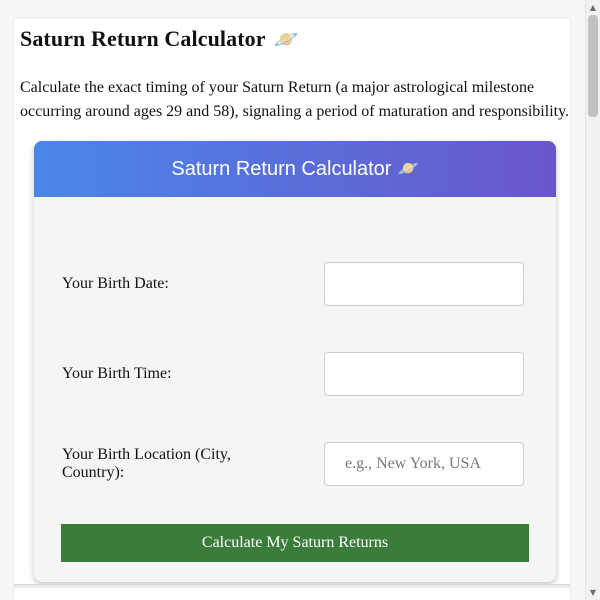 Image resolution: width=600 pixels, height=600 pixels. What do you see at coordinates (592, 300) in the screenshot?
I see `vertical-scrollbar: ▲ ▼` at bounding box center [592, 300].